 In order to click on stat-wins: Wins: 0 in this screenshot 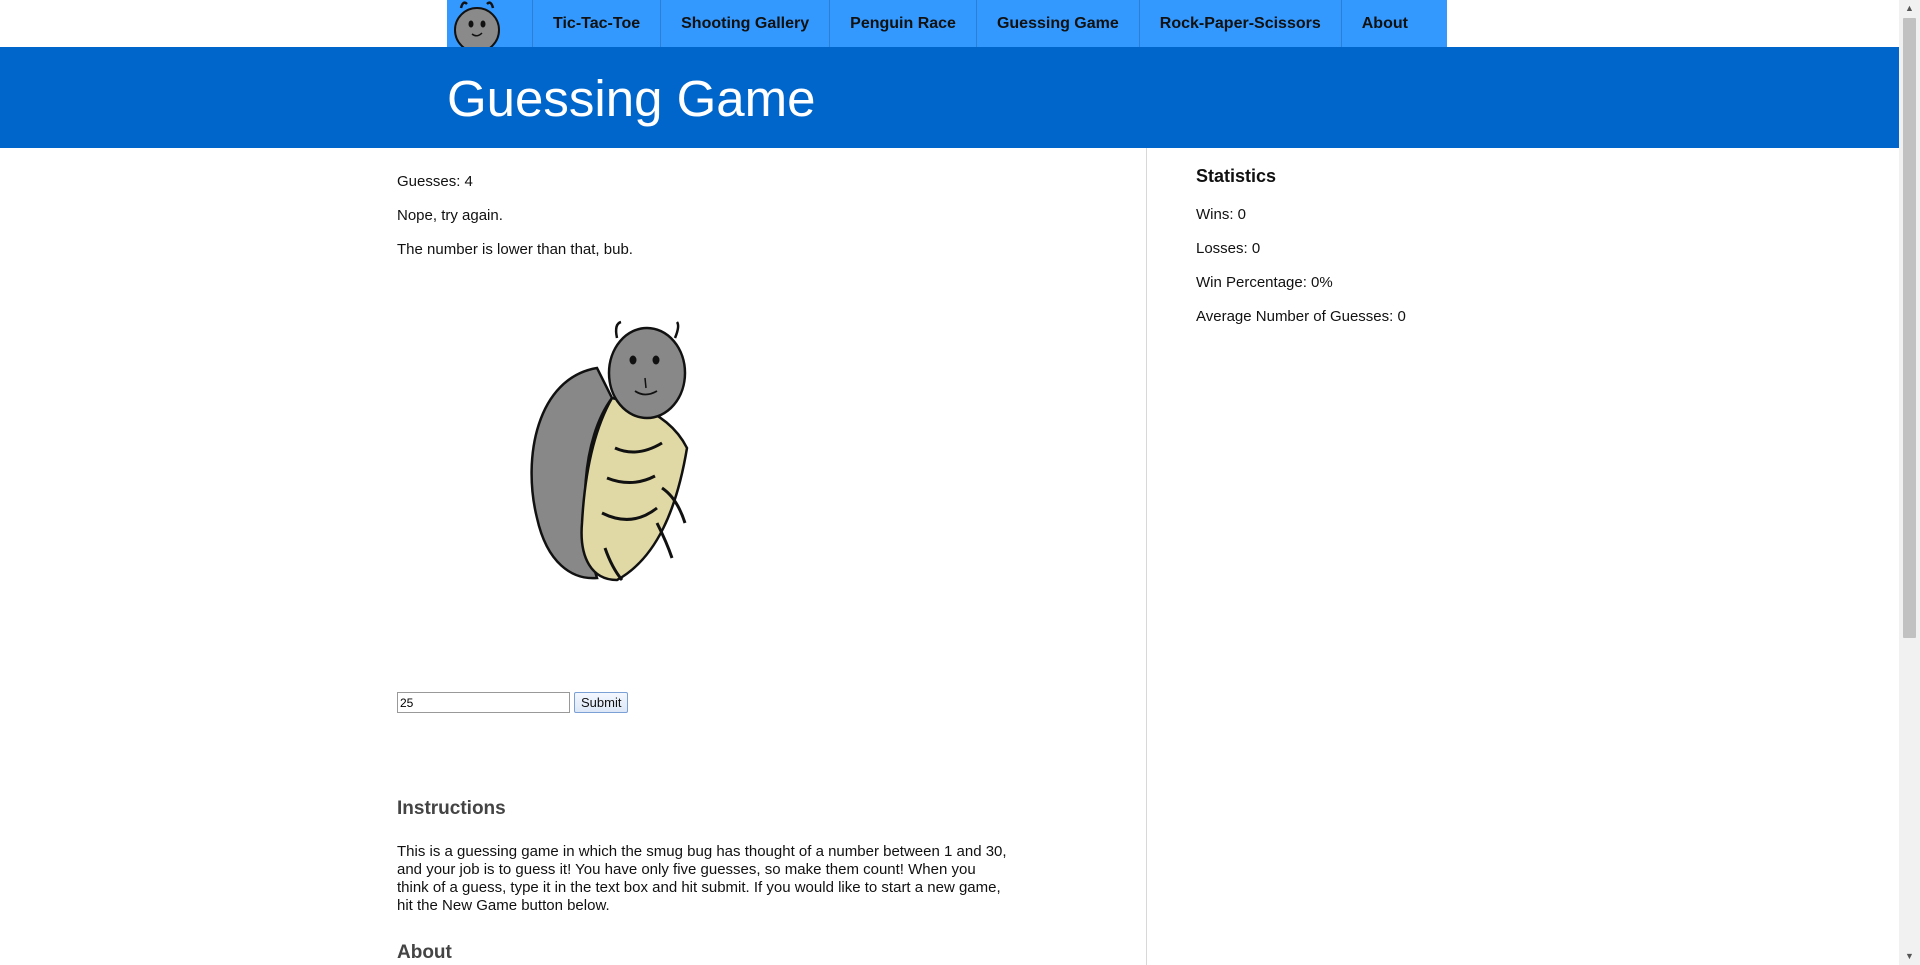, I will do `click(1221, 214)`.